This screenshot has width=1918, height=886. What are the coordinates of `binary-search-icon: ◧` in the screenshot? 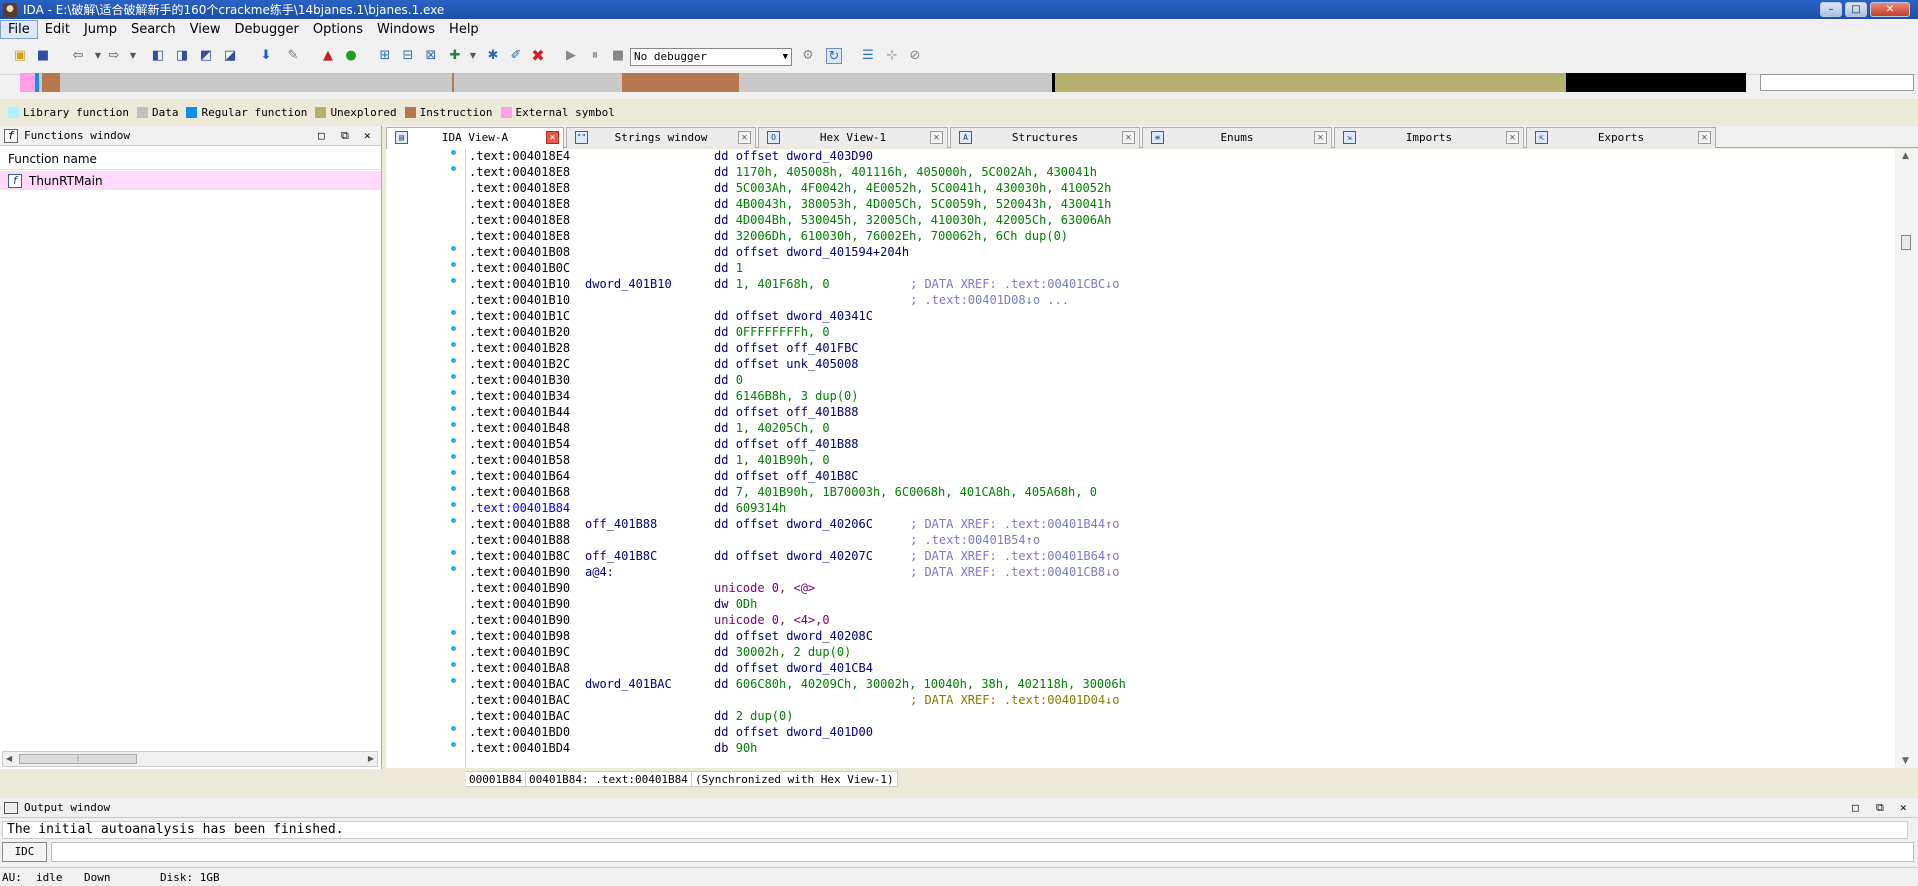 It's located at (158, 56).